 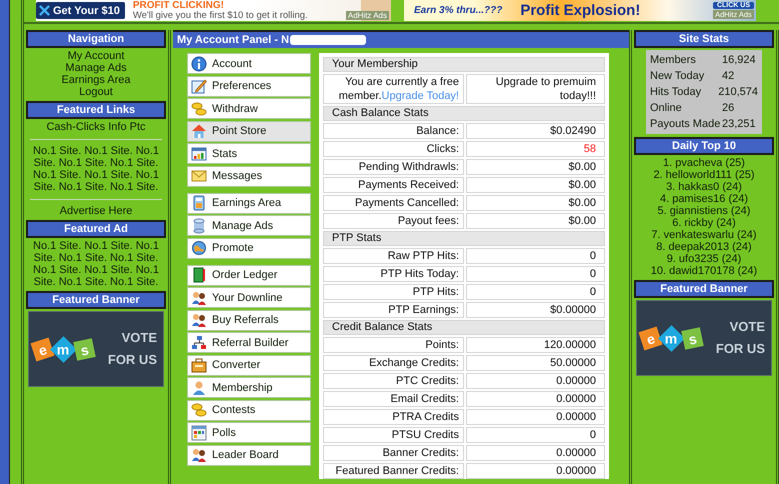 I want to click on section-heading: PTP Stats, so click(x=464, y=238).